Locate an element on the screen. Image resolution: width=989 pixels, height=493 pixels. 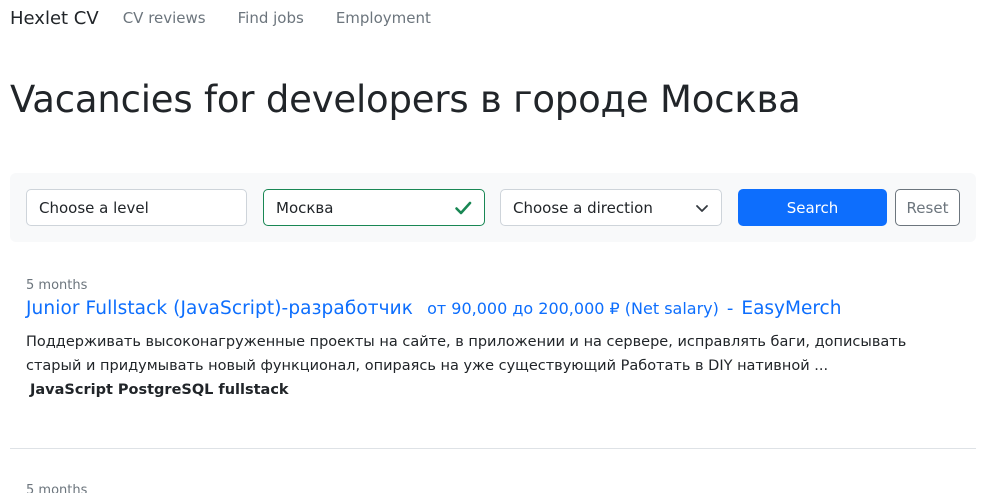
city-input: Москва is located at coordinates (374, 207).